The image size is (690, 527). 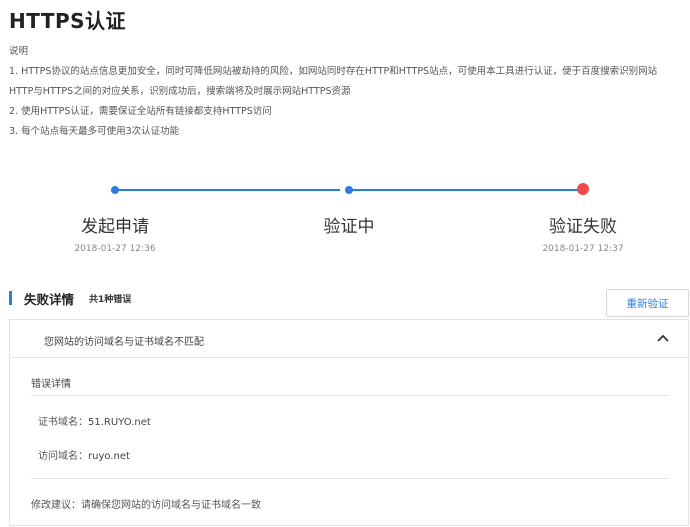 I want to click on description-heading: 说明, so click(x=19, y=51).